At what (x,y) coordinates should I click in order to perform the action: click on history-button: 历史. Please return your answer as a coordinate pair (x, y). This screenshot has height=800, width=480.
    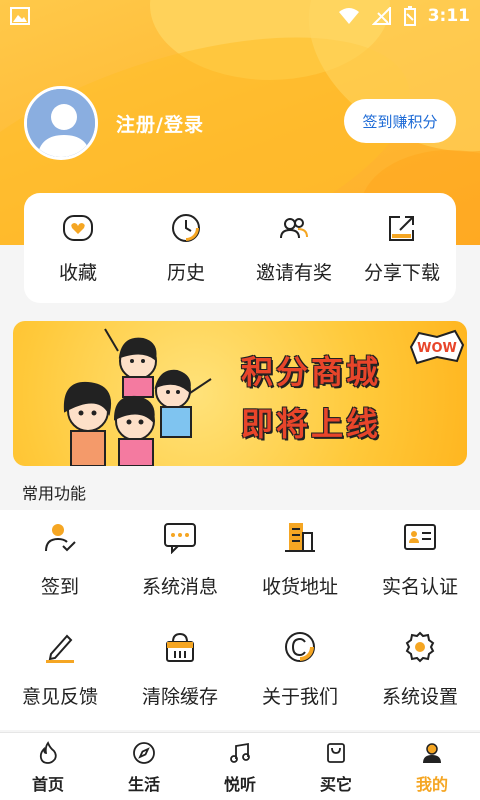
    Looking at the image, I should click on (186, 248).